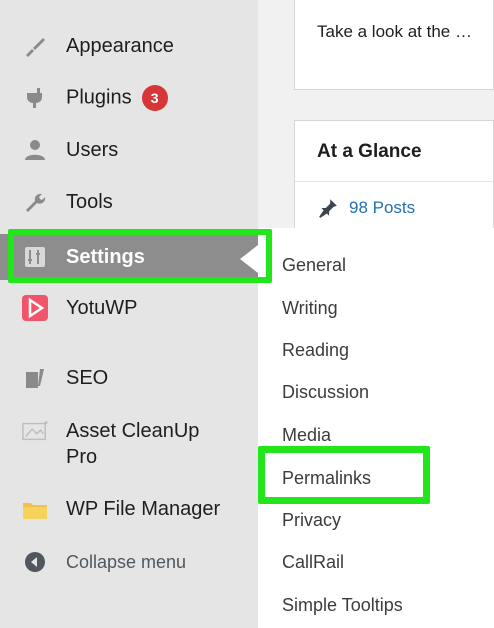 Image resolution: width=494 pixels, height=628 pixels. I want to click on sidebar-item-wp-file-manager: WP File Manager, so click(129, 509).